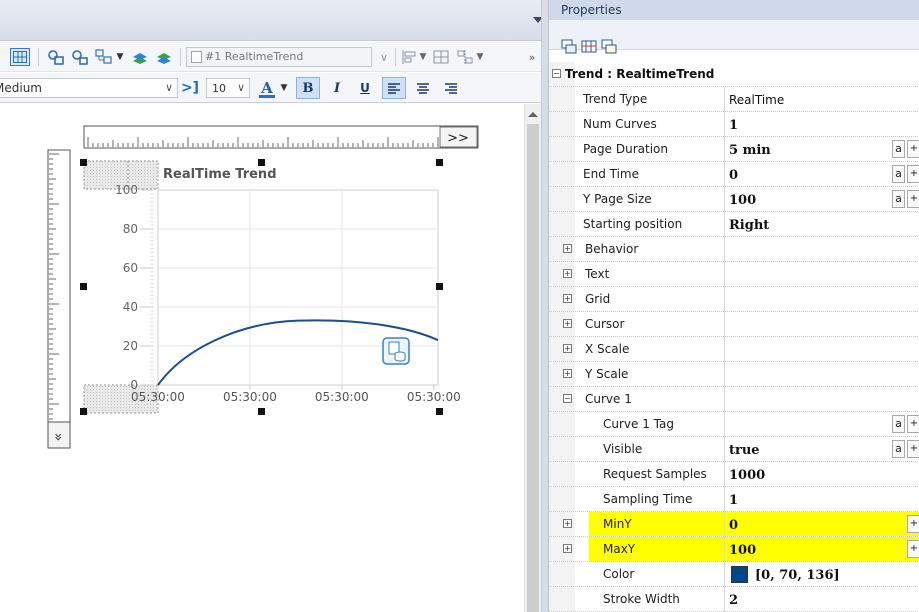 The height and width of the screenshot is (612, 919). What do you see at coordinates (423, 88) in the screenshot?
I see `align-center-icon` at bounding box center [423, 88].